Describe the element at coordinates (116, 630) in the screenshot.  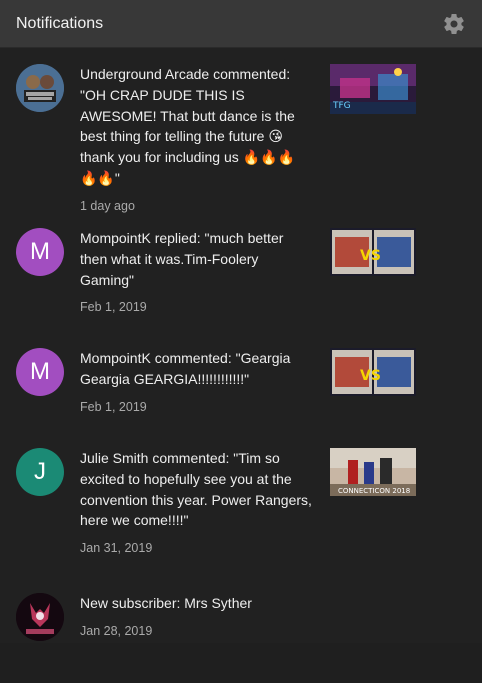
I see `notification-time: Jan 28, 2019` at that location.